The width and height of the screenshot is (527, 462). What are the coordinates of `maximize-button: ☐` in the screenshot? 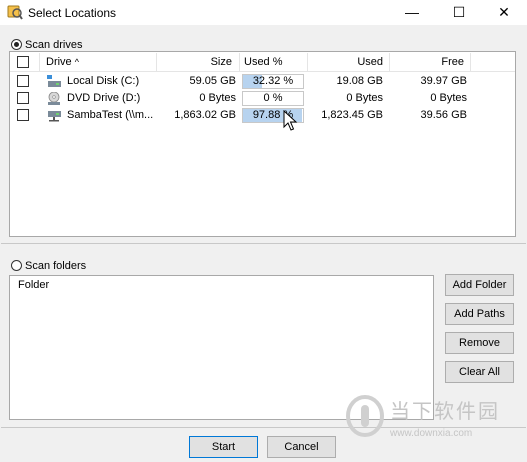 It's located at (459, 12).